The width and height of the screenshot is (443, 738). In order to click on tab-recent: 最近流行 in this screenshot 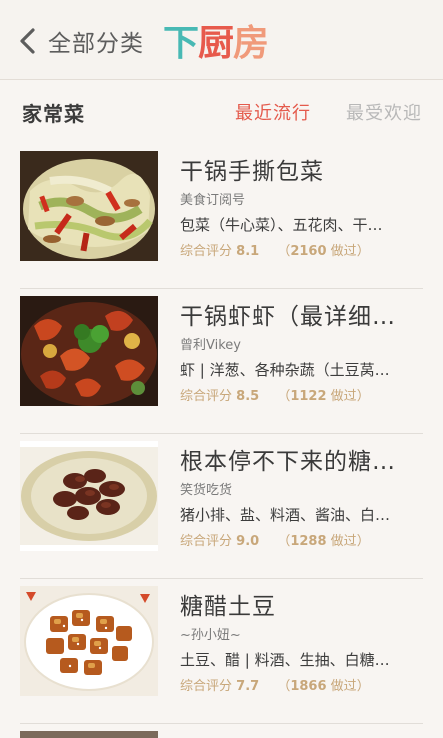, I will do `click(273, 112)`.